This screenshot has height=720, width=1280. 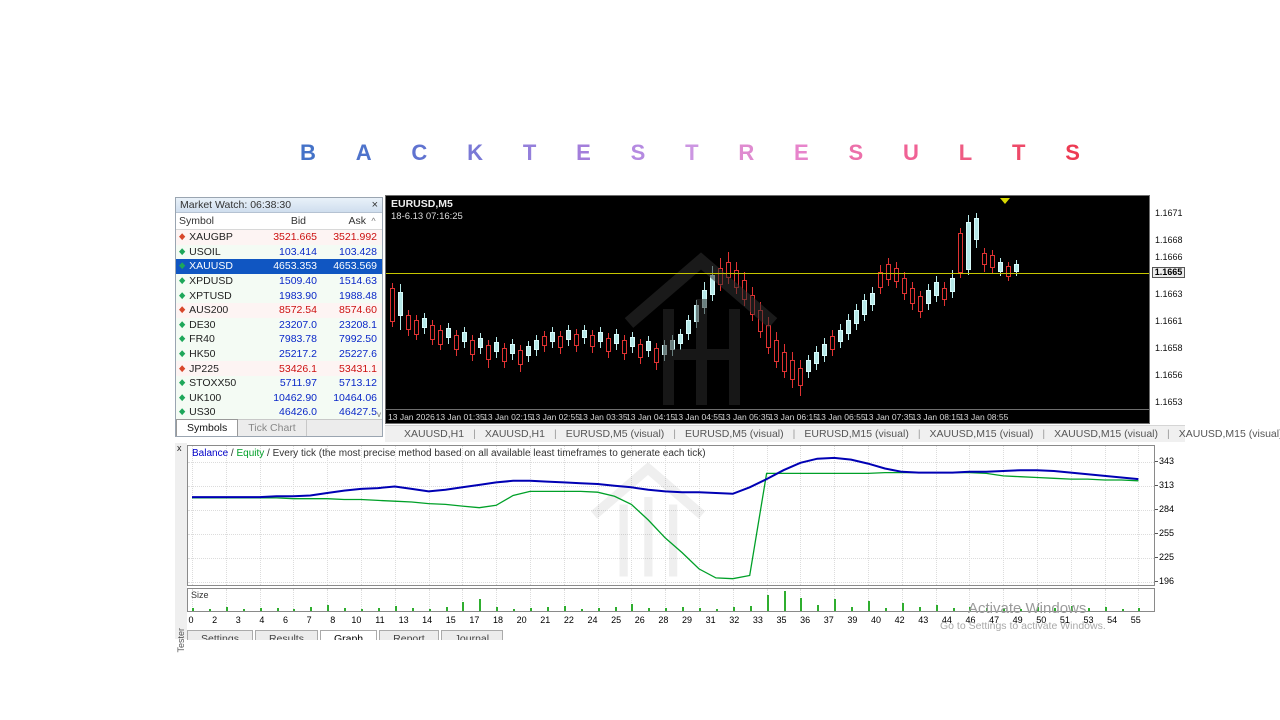 What do you see at coordinates (211, 237) in the screenshot?
I see `symbol-name: XAUGBP` at bounding box center [211, 237].